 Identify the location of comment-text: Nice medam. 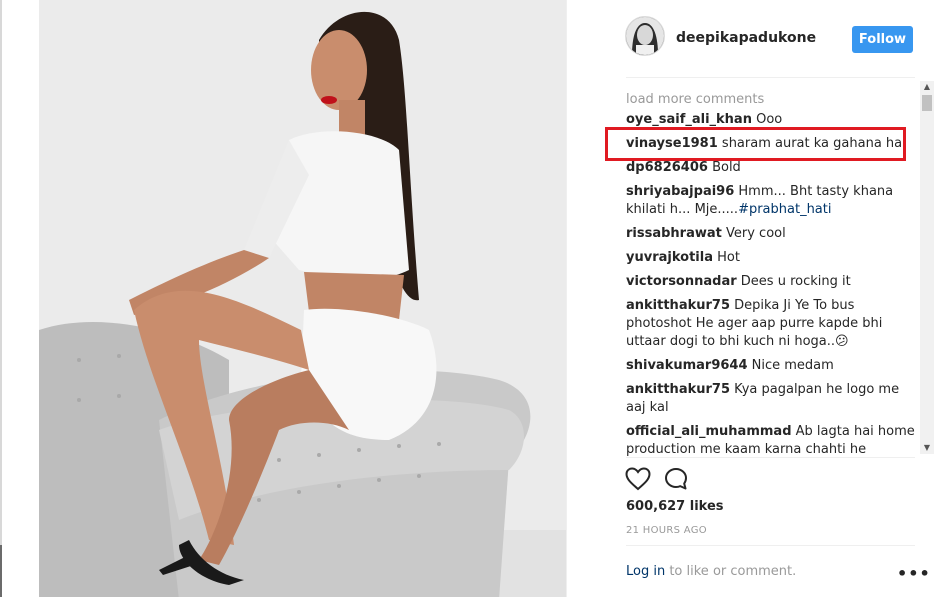
(792, 365).